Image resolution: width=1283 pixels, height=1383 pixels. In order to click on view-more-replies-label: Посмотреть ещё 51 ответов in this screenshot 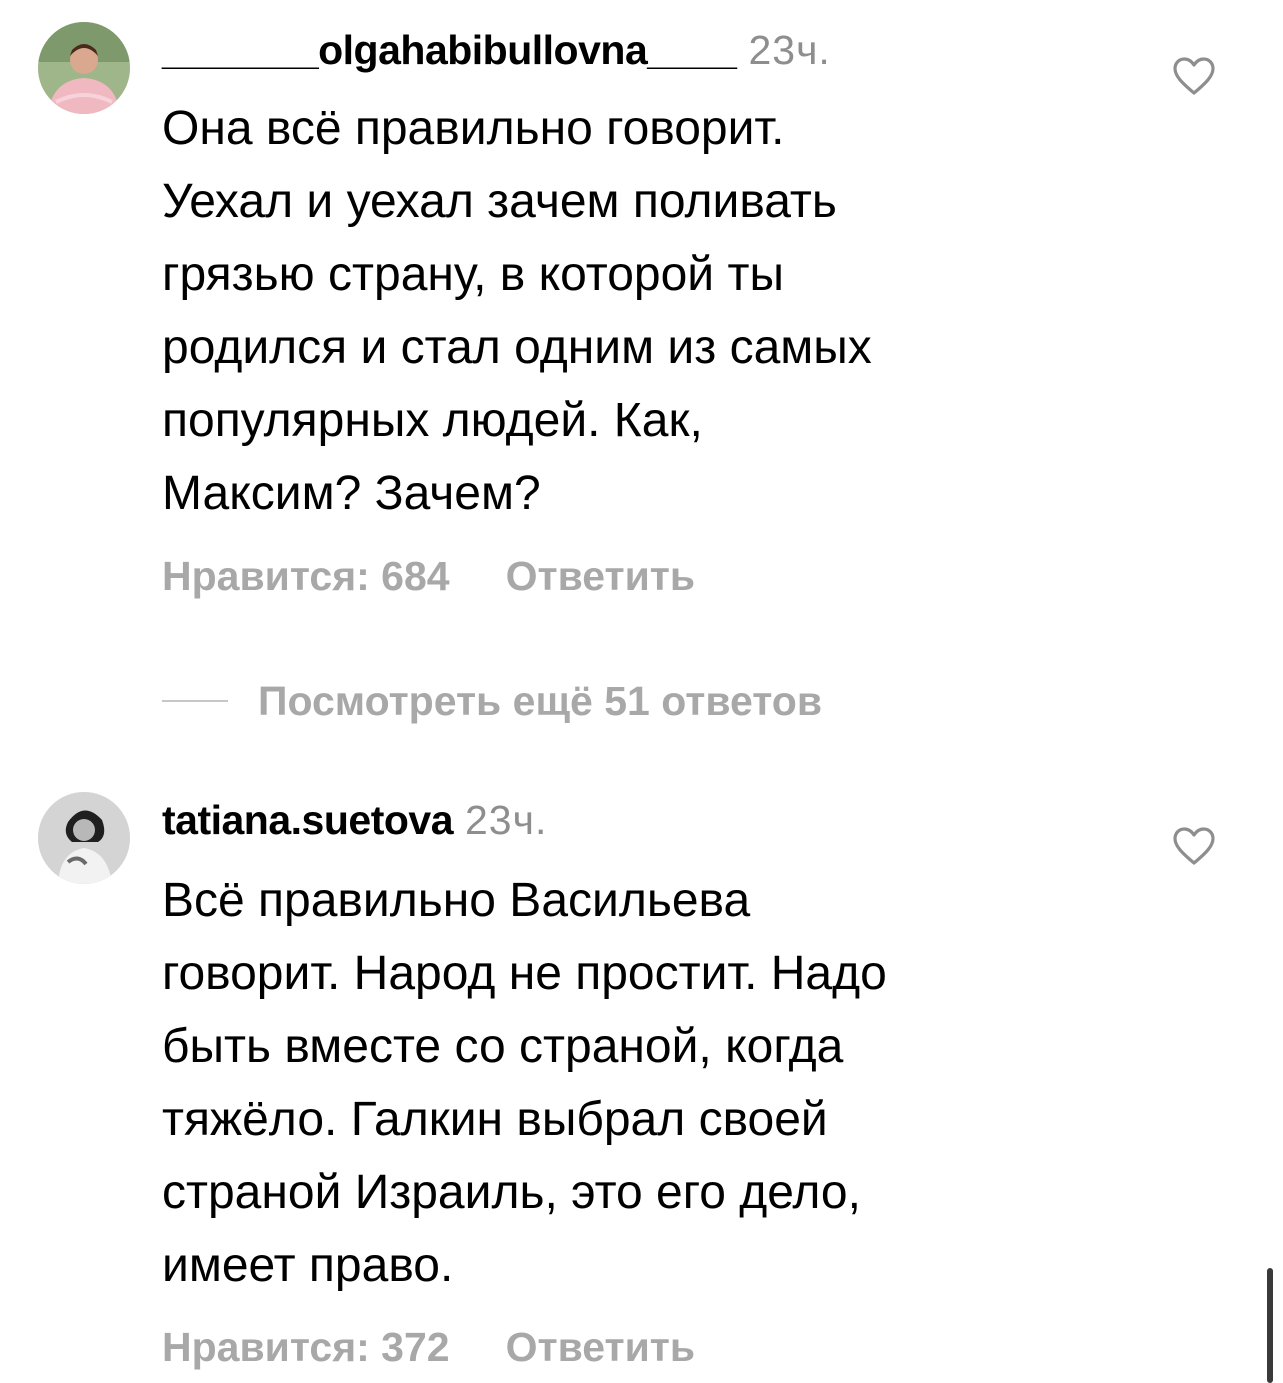, I will do `click(540, 700)`.